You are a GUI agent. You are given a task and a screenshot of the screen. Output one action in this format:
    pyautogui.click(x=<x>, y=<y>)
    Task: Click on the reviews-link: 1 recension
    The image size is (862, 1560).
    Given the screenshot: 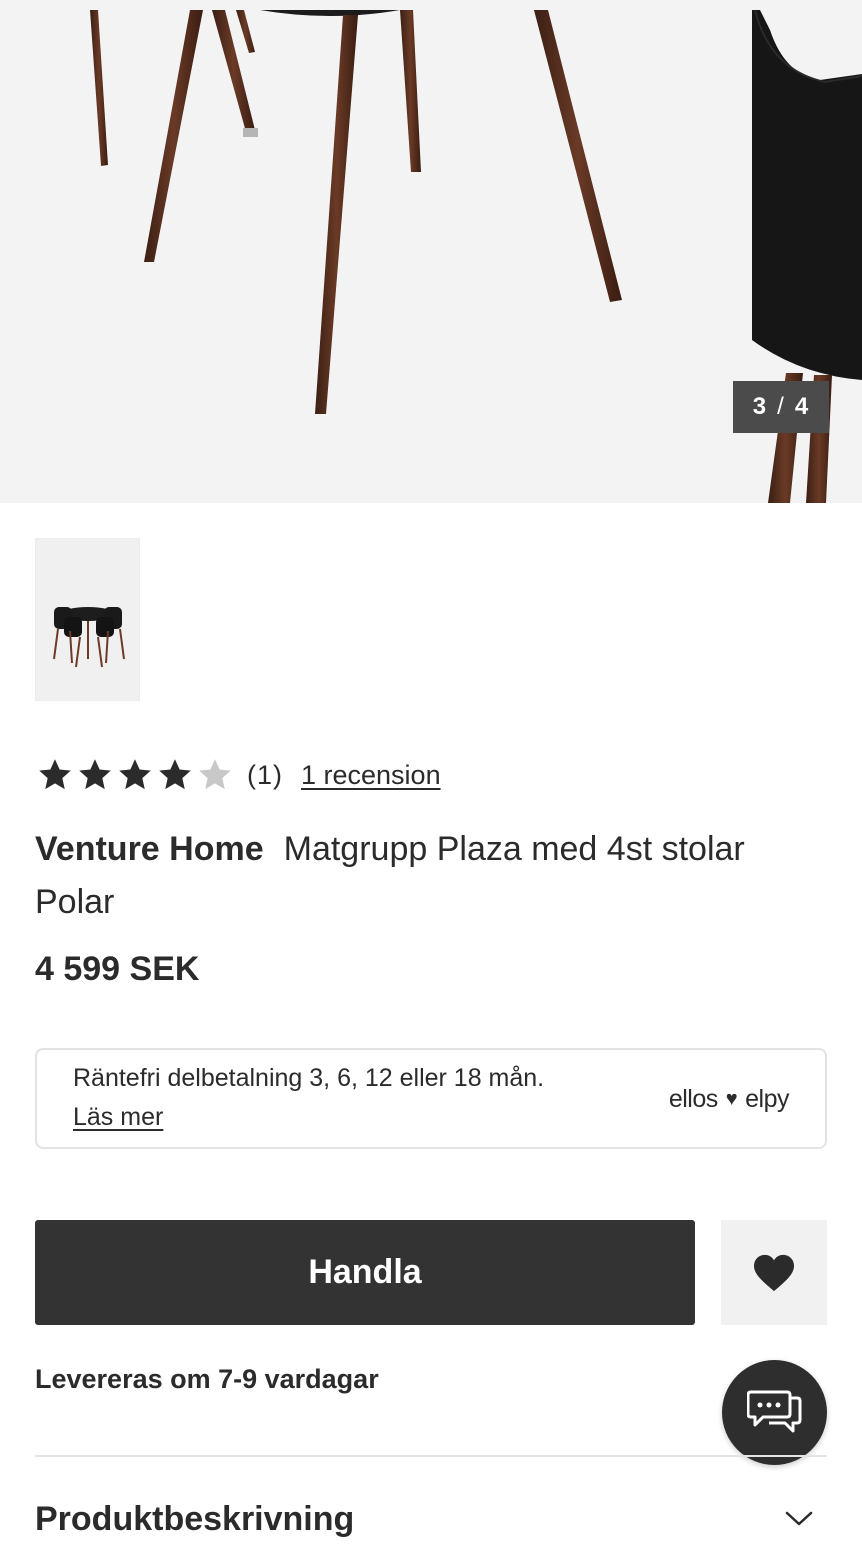 What is the action you would take?
    pyautogui.click(x=371, y=775)
    